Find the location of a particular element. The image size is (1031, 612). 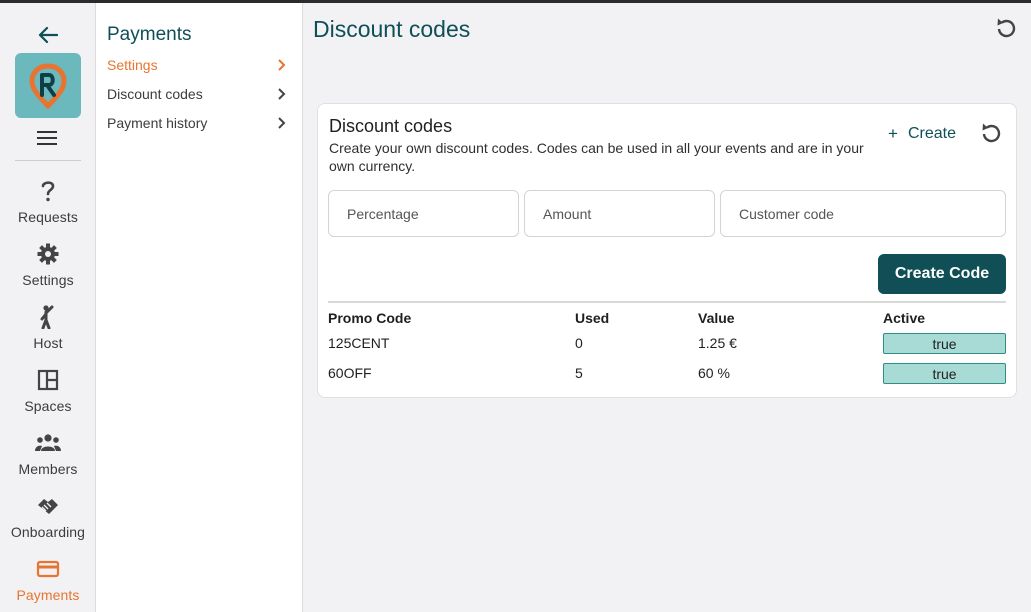

nav-item-label: Host is located at coordinates (48, 343).